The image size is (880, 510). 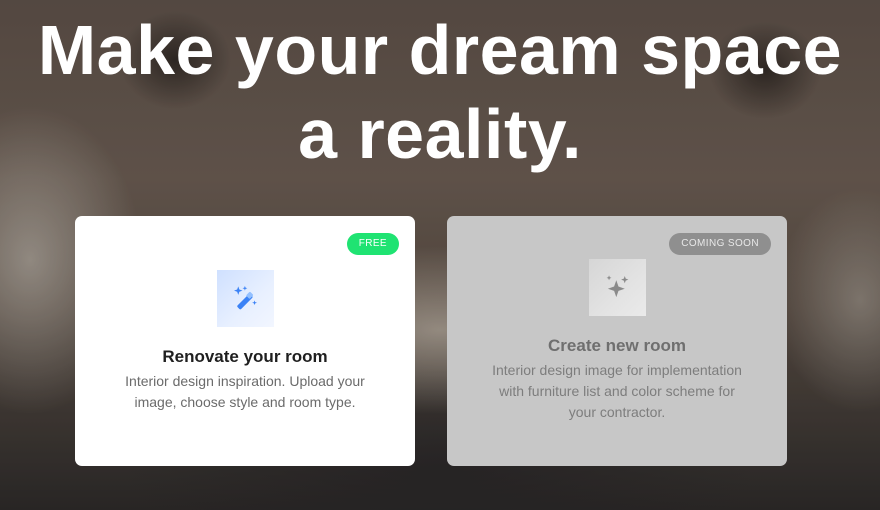 What do you see at coordinates (372, 244) in the screenshot?
I see `free-badge: FREE` at bounding box center [372, 244].